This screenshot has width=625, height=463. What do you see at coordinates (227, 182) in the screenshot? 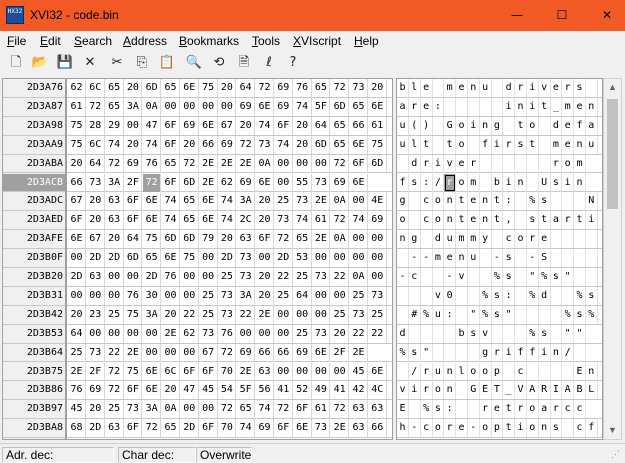
I see `hex-byte-cell: 62` at bounding box center [227, 182].